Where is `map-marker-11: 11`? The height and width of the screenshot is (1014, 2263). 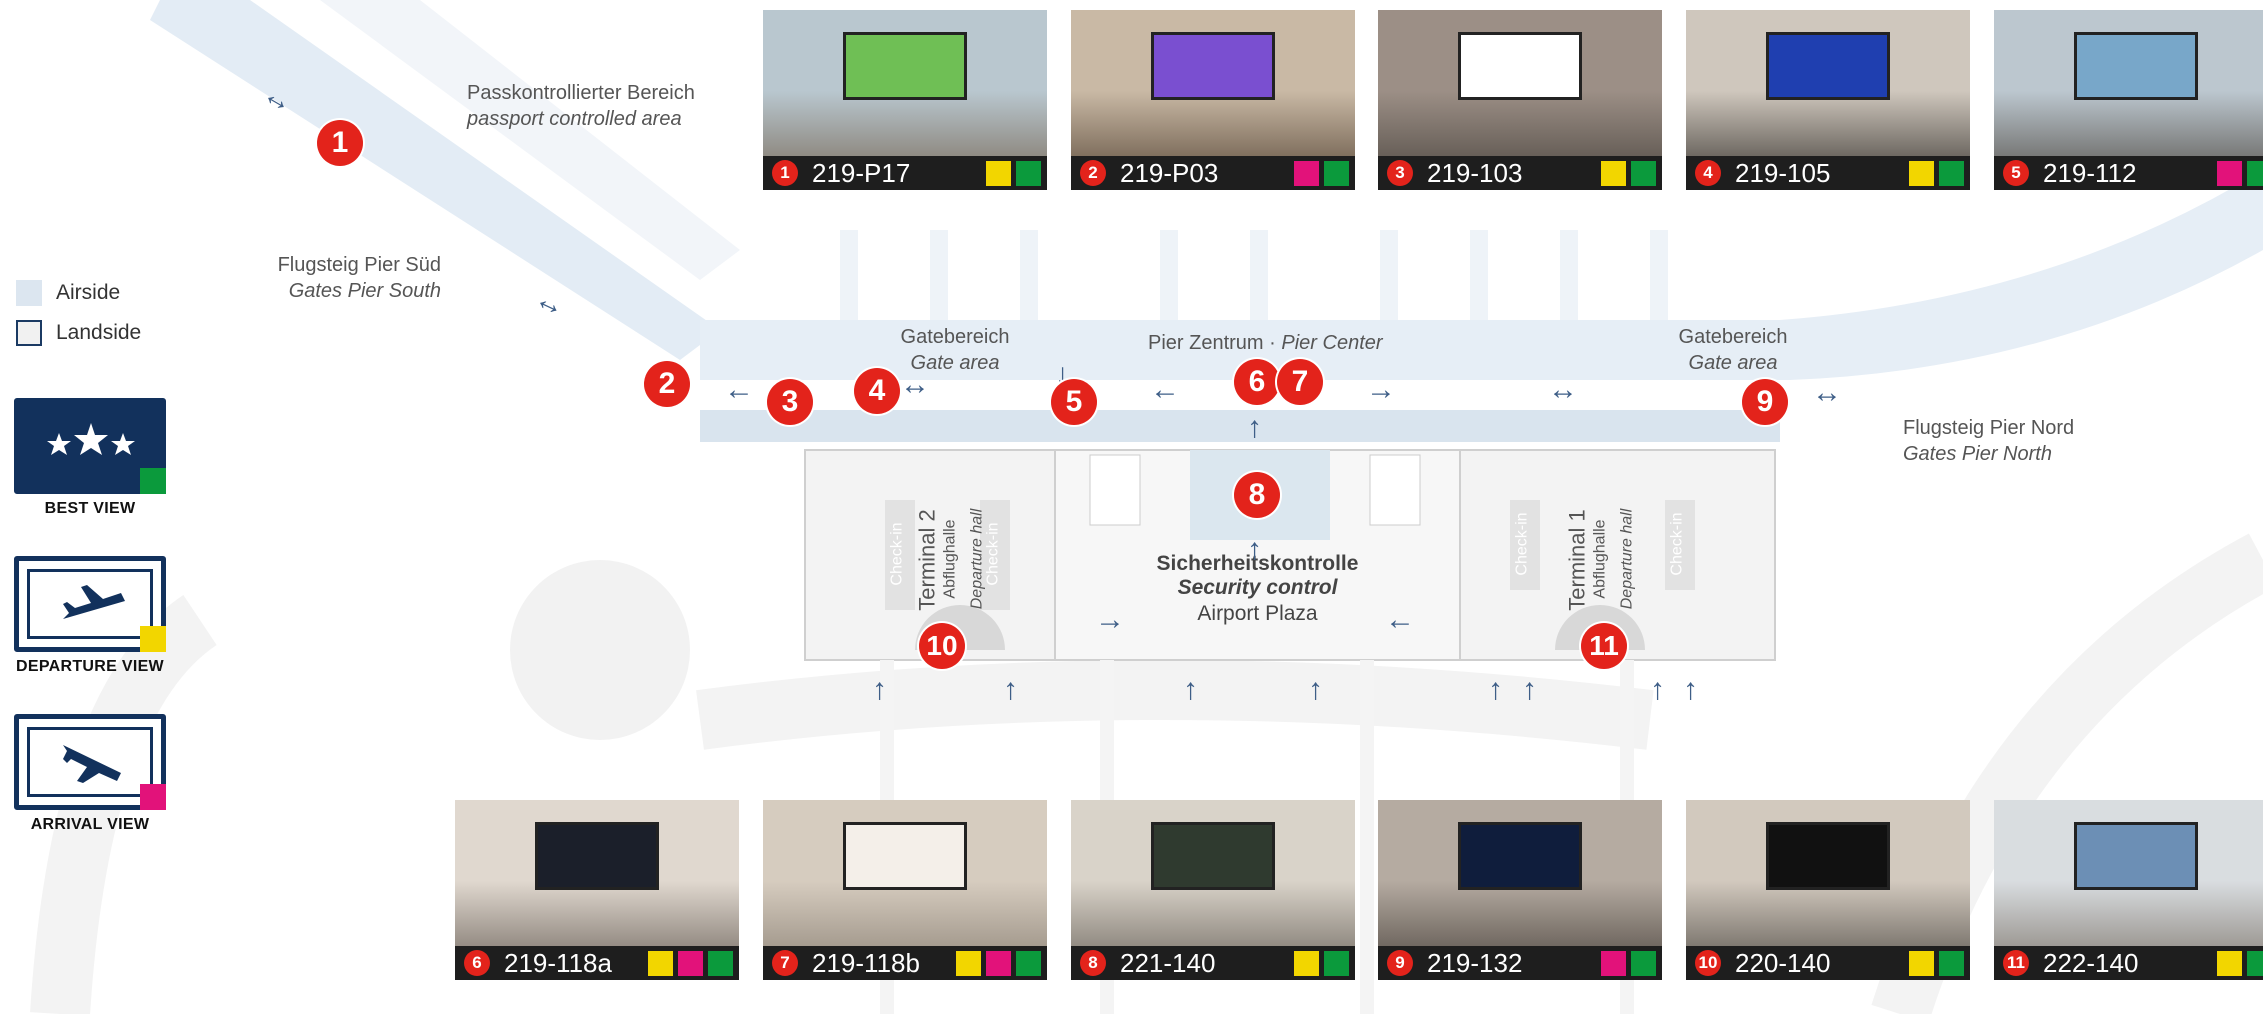 map-marker-11: 11 is located at coordinates (1604, 646).